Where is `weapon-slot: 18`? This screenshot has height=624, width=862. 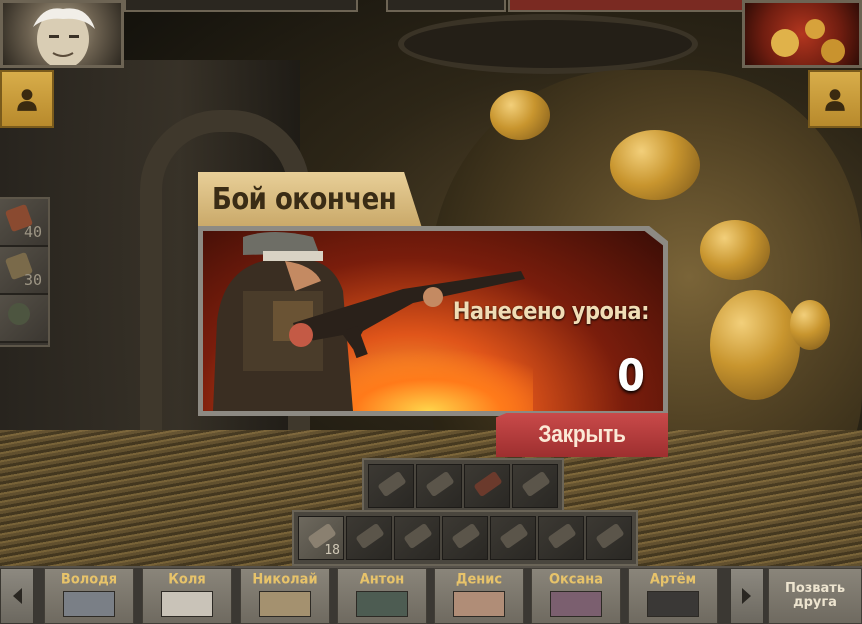
weapon-slot: 18 is located at coordinates (321, 538).